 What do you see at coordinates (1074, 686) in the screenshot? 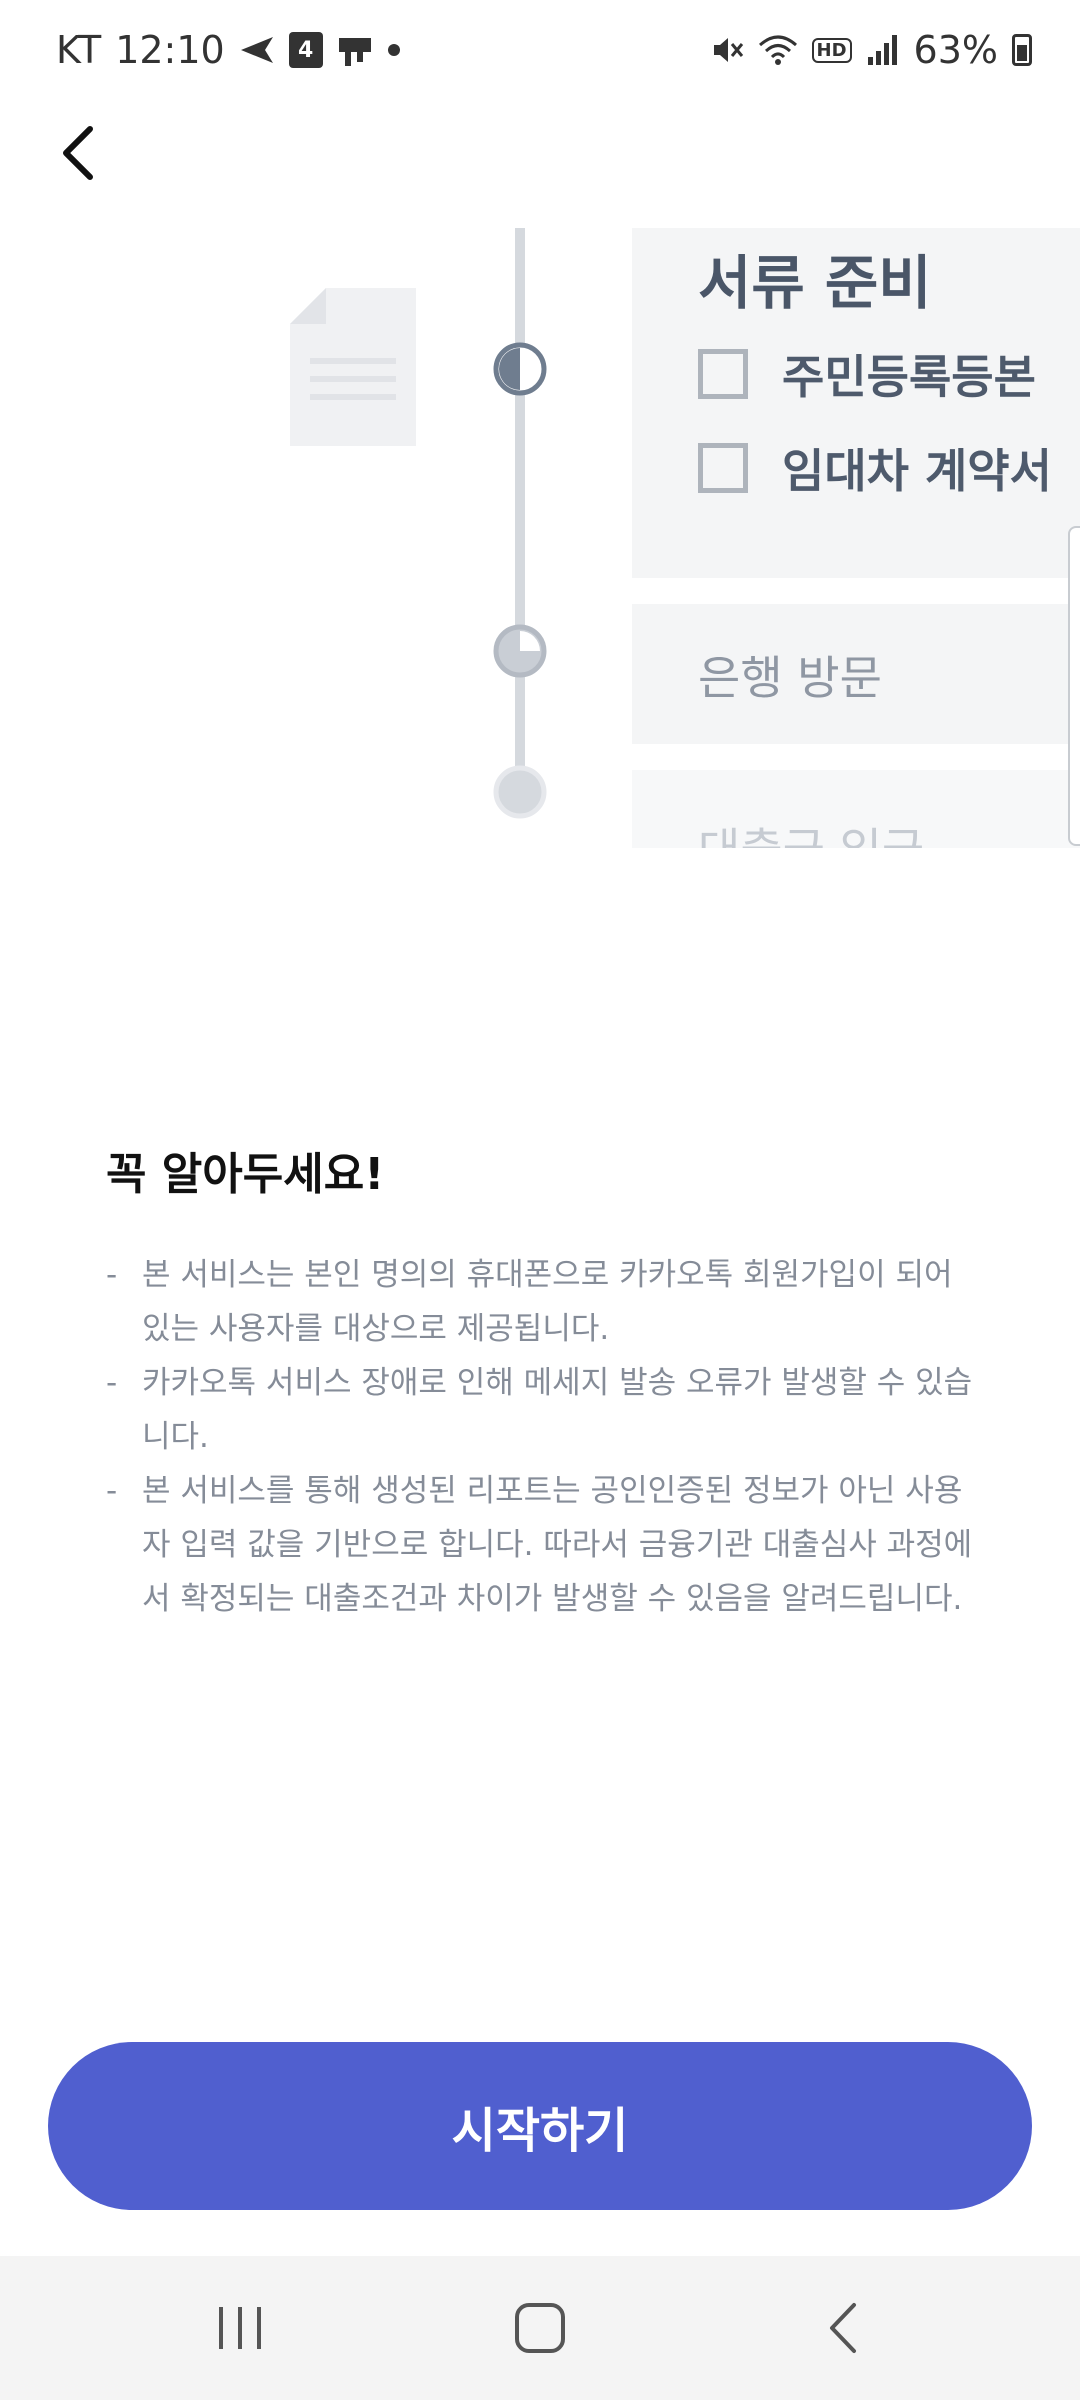
I see `scroll-indicator` at bounding box center [1074, 686].